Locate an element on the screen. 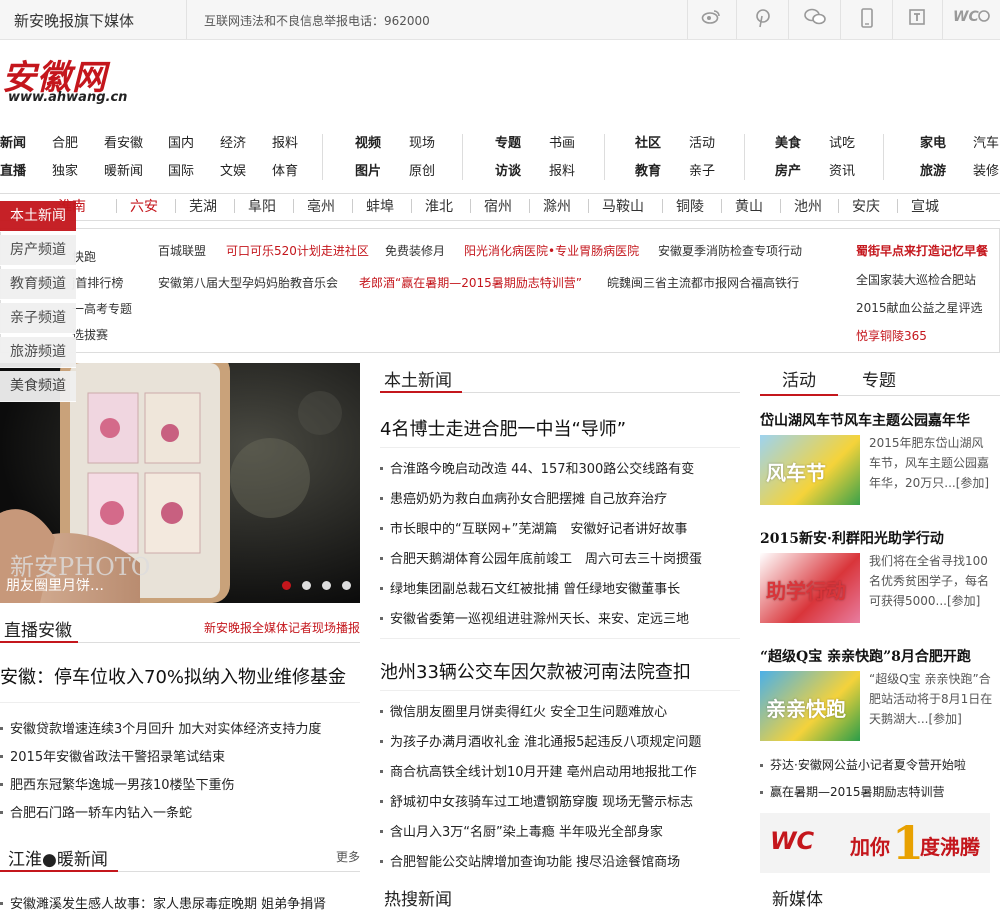 The height and width of the screenshot is (912, 1000). news-item: 芬达·安徽网公益小记者夏令营开始啦 is located at coordinates (868, 764).